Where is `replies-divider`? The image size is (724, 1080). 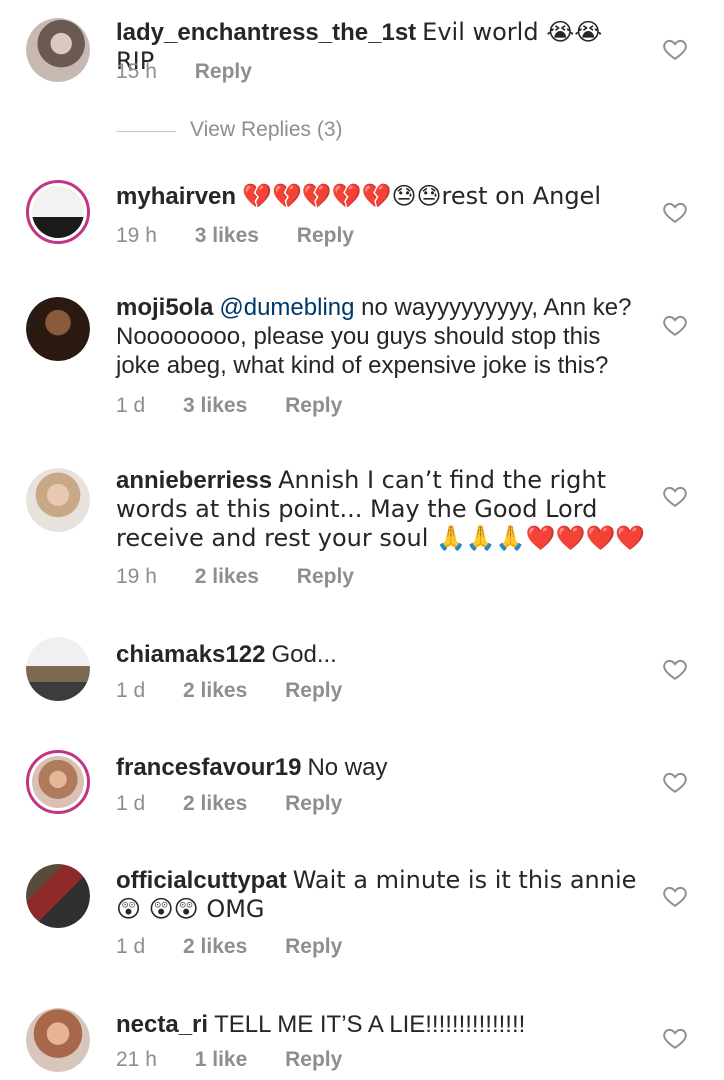
replies-divider is located at coordinates (146, 131).